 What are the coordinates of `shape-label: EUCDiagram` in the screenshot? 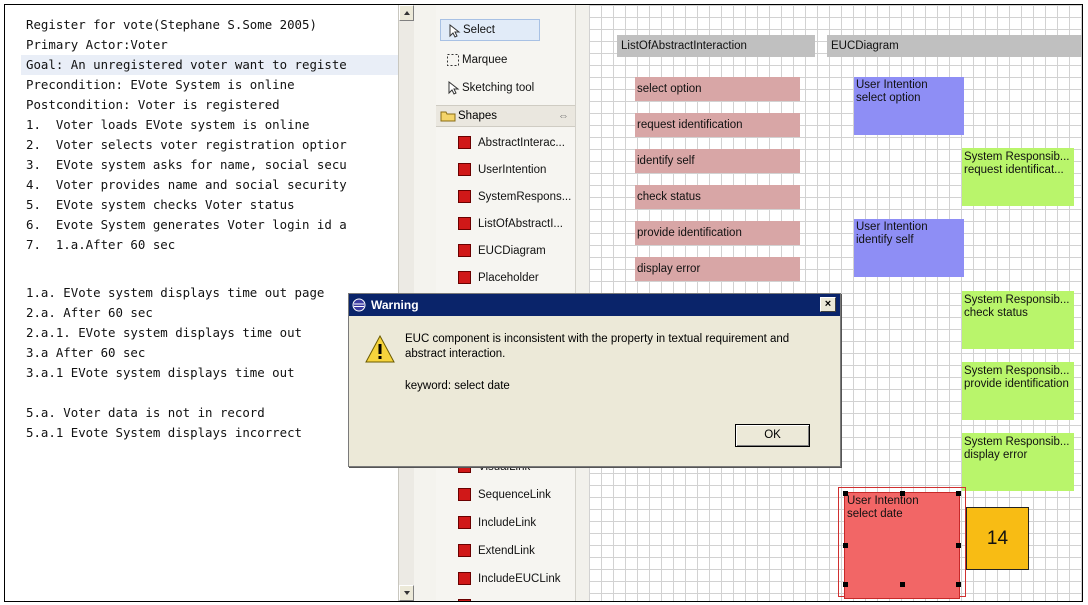 It's located at (512, 251).